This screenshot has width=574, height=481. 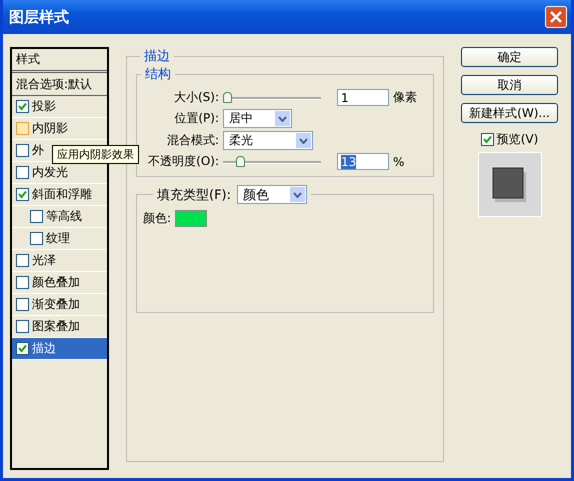 What do you see at coordinates (192, 140) in the screenshot?
I see `field-label: 混合模式:` at bounding box center [192, 140].